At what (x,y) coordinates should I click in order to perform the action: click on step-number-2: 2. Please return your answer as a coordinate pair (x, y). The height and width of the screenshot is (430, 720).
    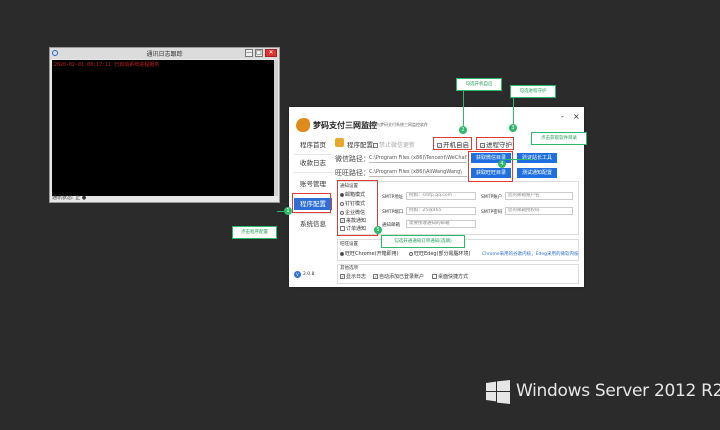
    Looking at the image, I should click on (463, 130).